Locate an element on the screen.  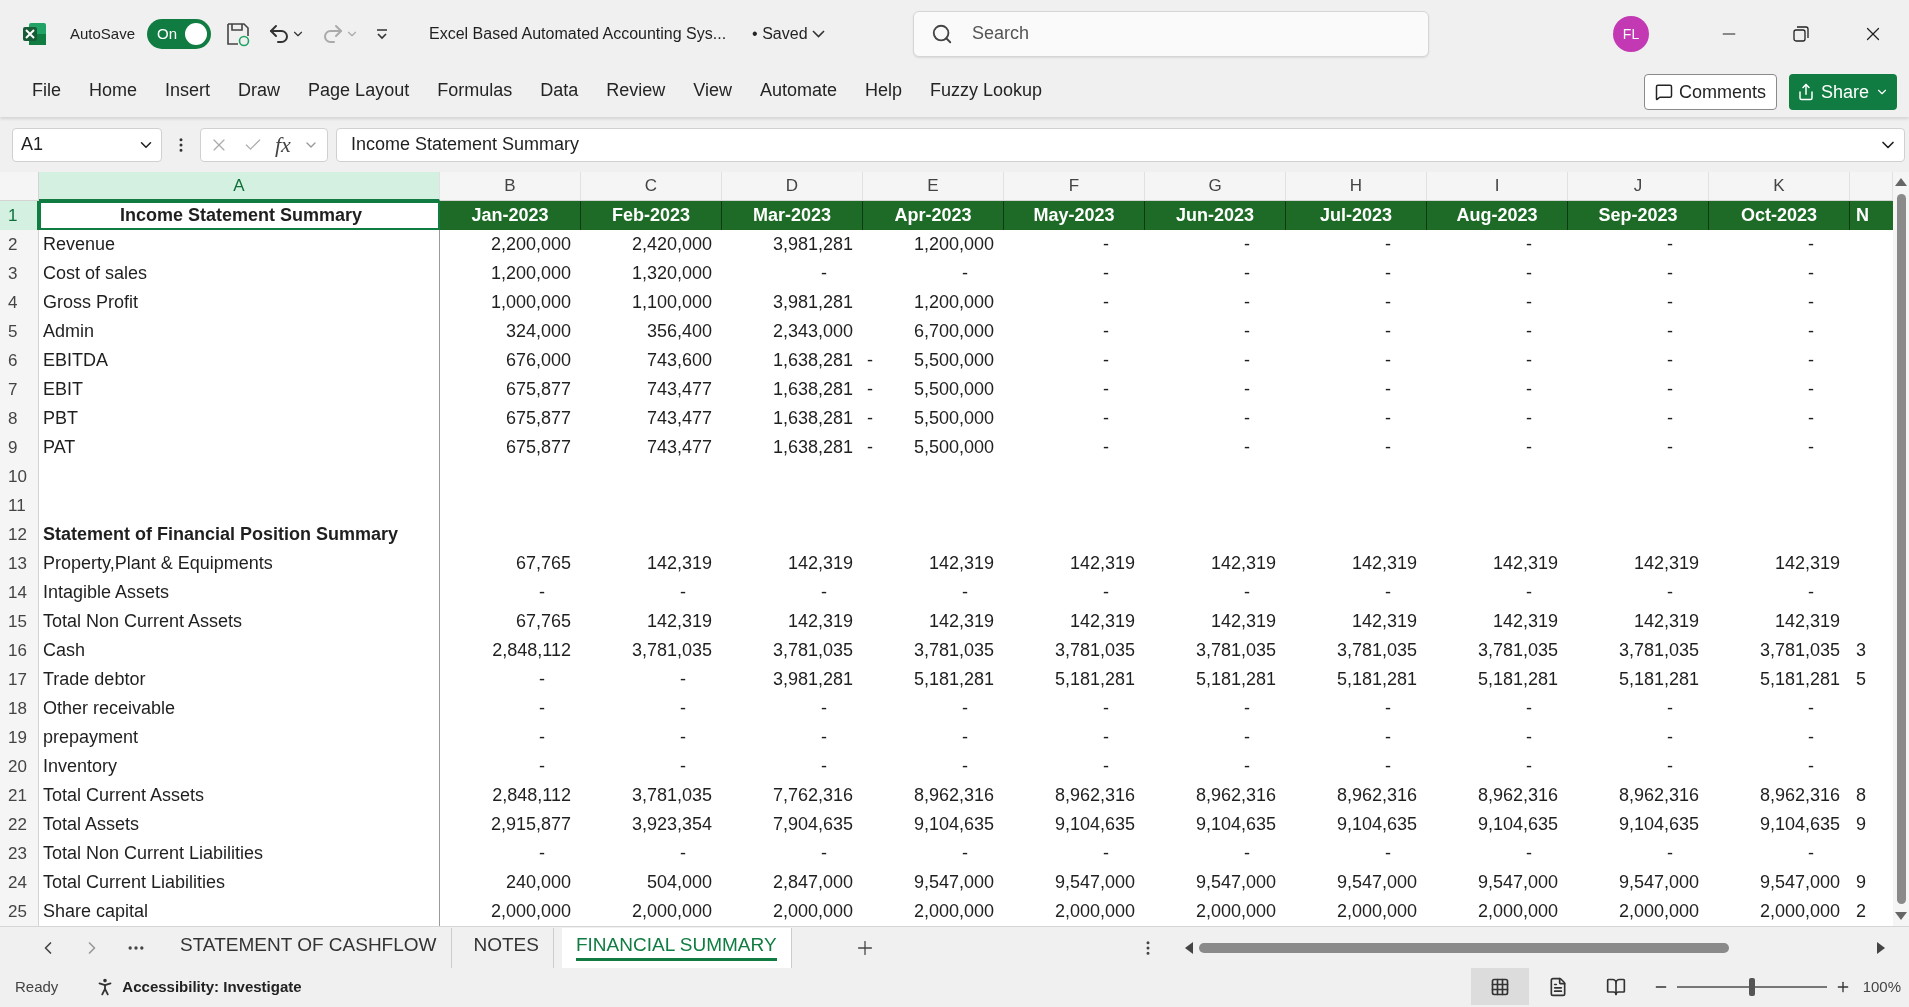
row-header: 19 is located at coordinates (19, 737).